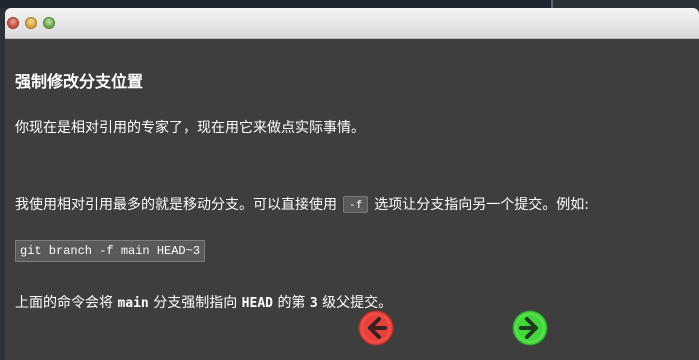 The image size is (699, 360). What do you see at coordinates (110, 251) in the screenshot?
I see `code-example: git branch -f main HEAD~3` at bounding box center [110, 251].